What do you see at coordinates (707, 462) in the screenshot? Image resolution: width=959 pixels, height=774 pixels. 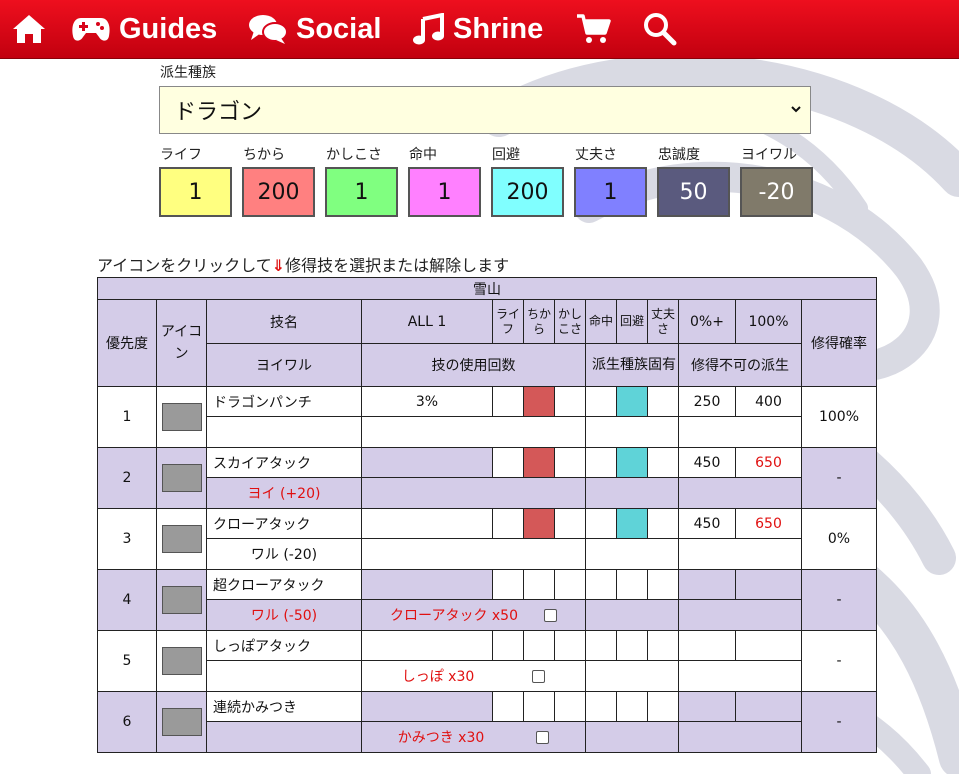 I see `value-0pct: 450` at bounding box center [707, 462].